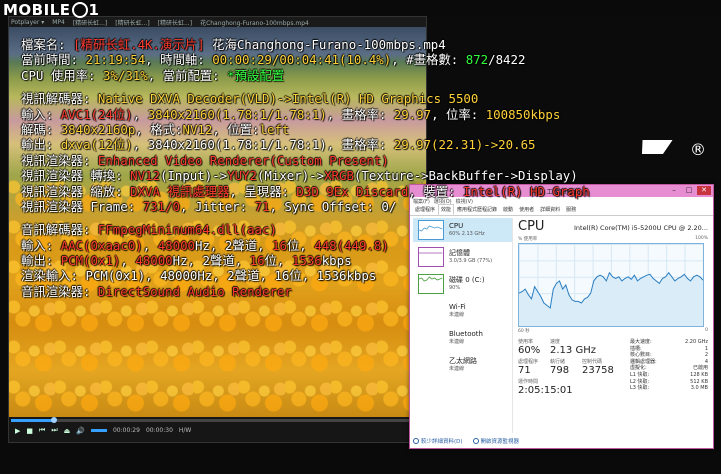  What do you see at coordinates (462, 338) in the screenshot?
I see `resource-item-blank: Bluetooth 未連線` at bounding box center [462, 338].